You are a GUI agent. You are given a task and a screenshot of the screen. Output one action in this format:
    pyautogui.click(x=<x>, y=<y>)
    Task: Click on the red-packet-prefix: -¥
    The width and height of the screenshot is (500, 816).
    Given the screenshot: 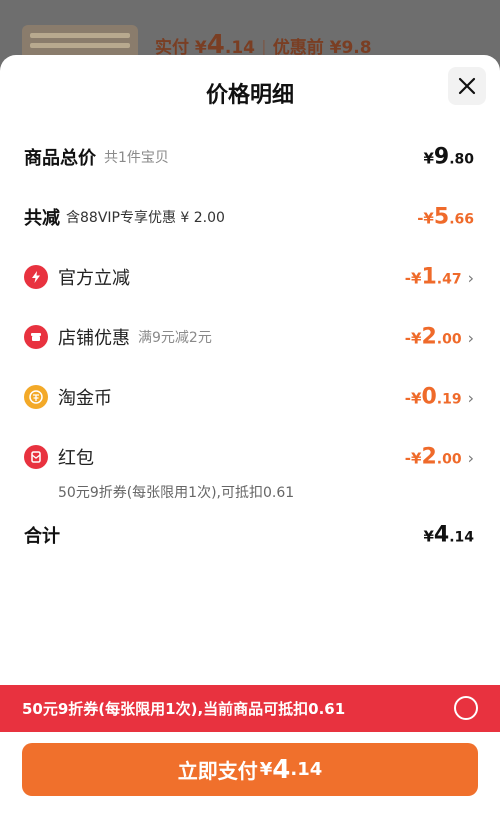 What is the action you would take?
    pyautogui.click(x=413, y=458)
    